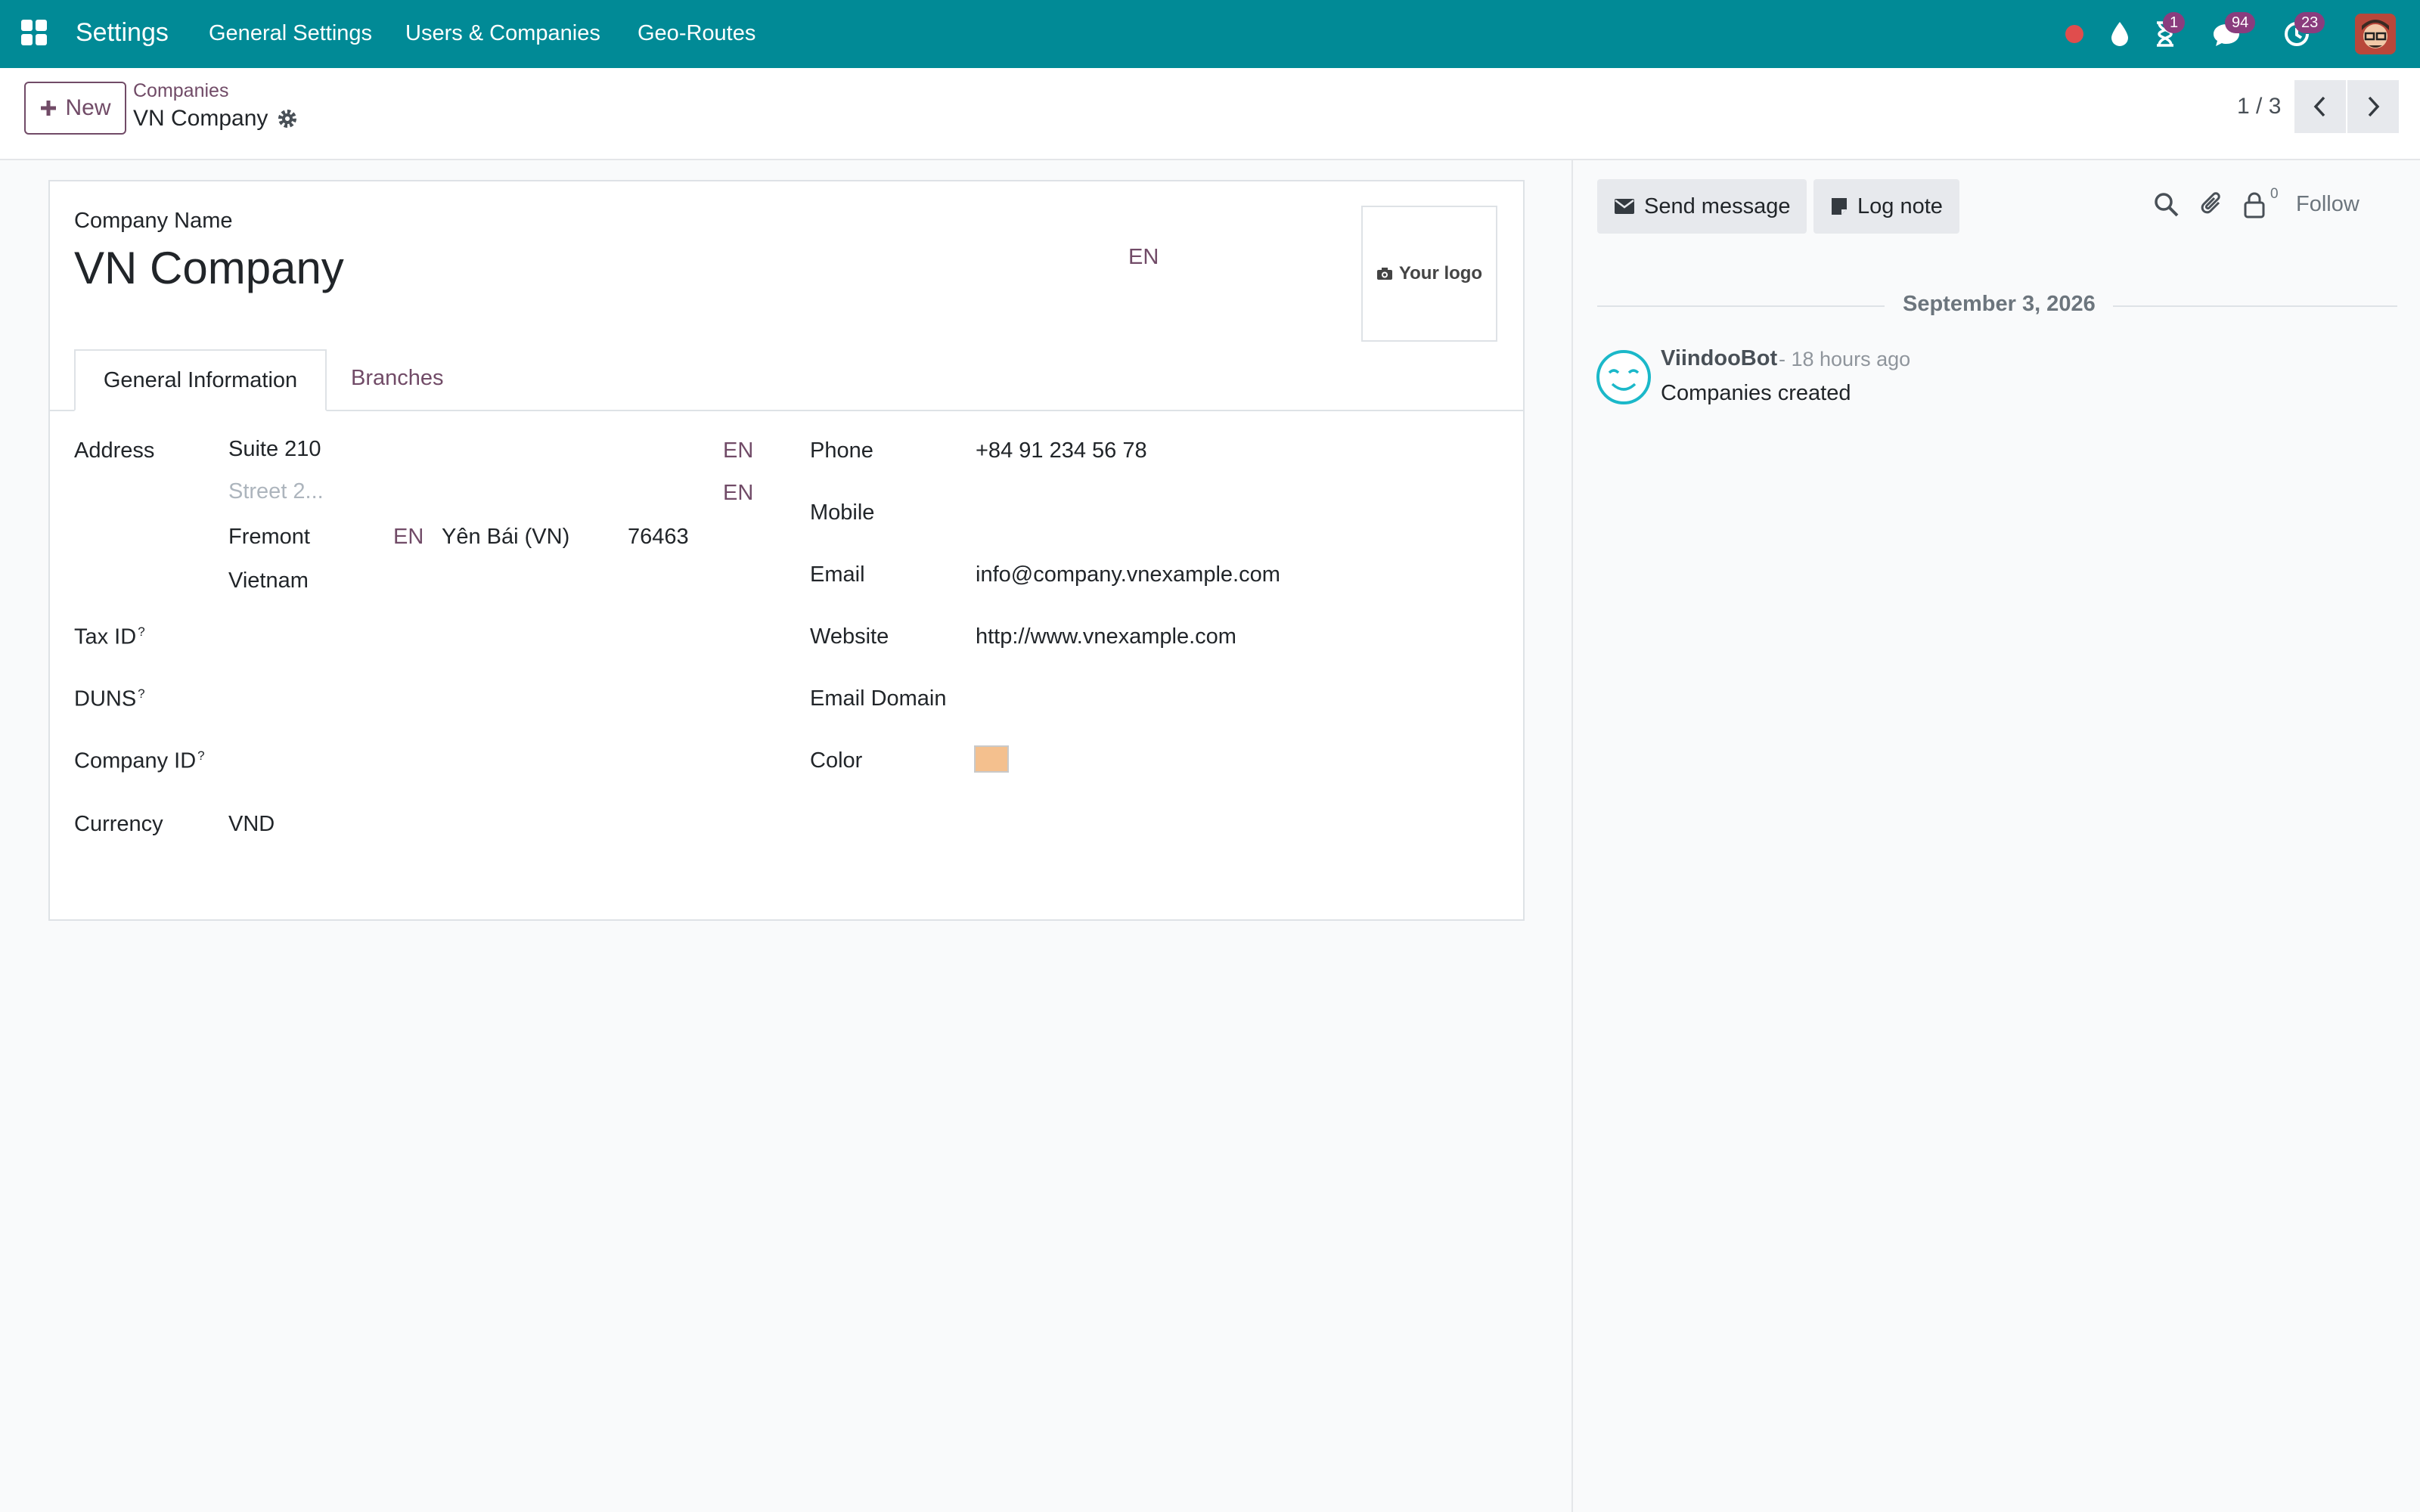 The height and width of the screenshot is (1512, 2420). Describe the element at coordinates (836, 760) in the screenshot. I see `color-label: Color` at that location.